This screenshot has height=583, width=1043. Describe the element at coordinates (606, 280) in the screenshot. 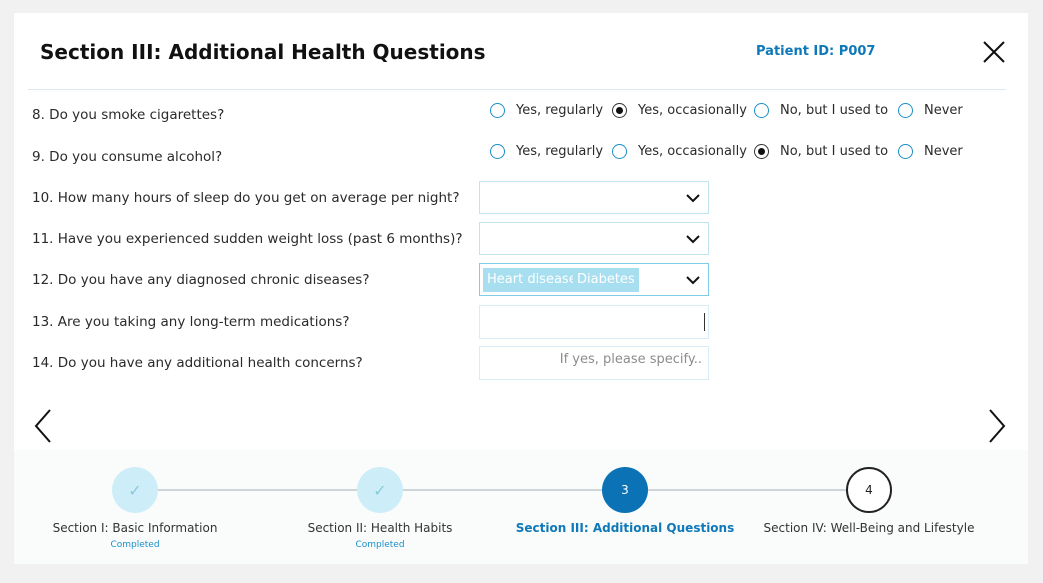

I see `tag-diabetes: Diabetes` at that location.